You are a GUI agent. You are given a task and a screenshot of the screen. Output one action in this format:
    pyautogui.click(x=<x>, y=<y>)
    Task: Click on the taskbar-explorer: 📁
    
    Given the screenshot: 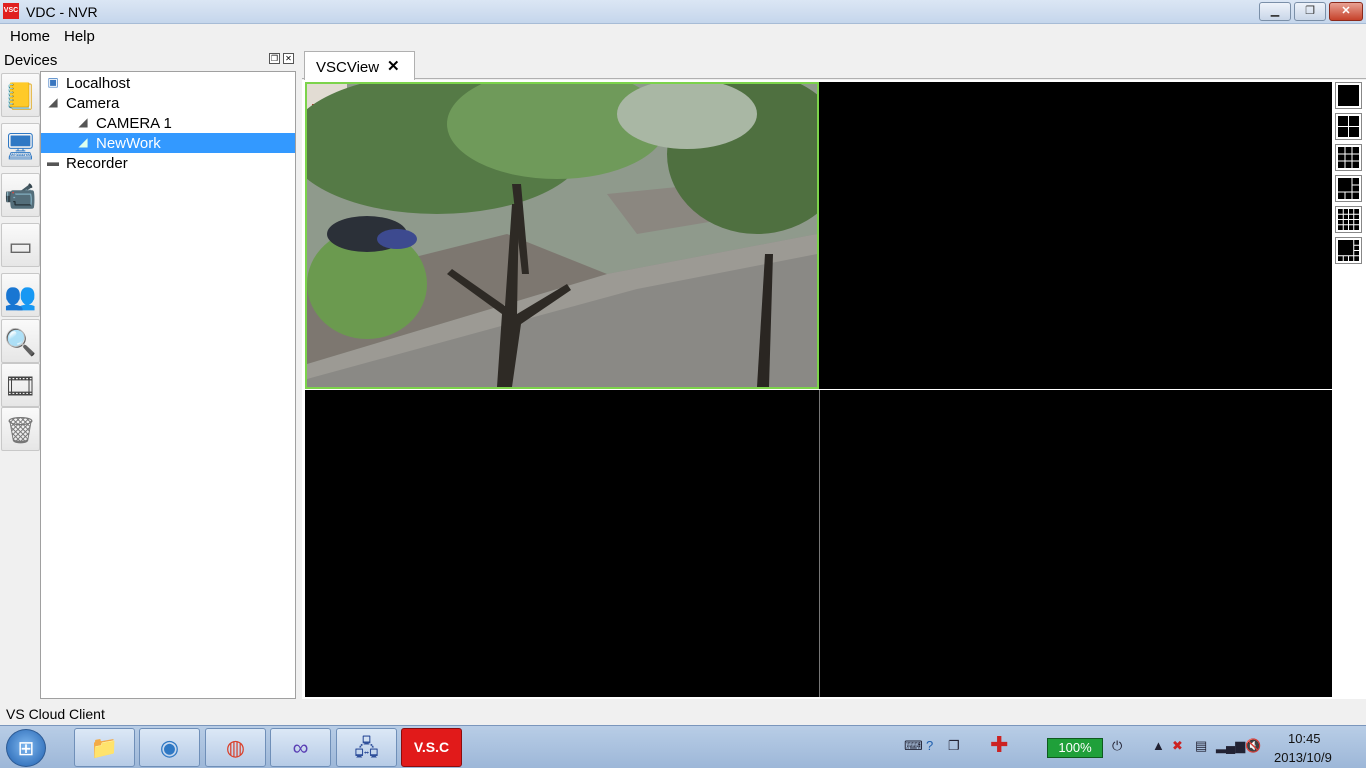 What is the action you would take?
    pyautogui.click(x=104, y=747)
    